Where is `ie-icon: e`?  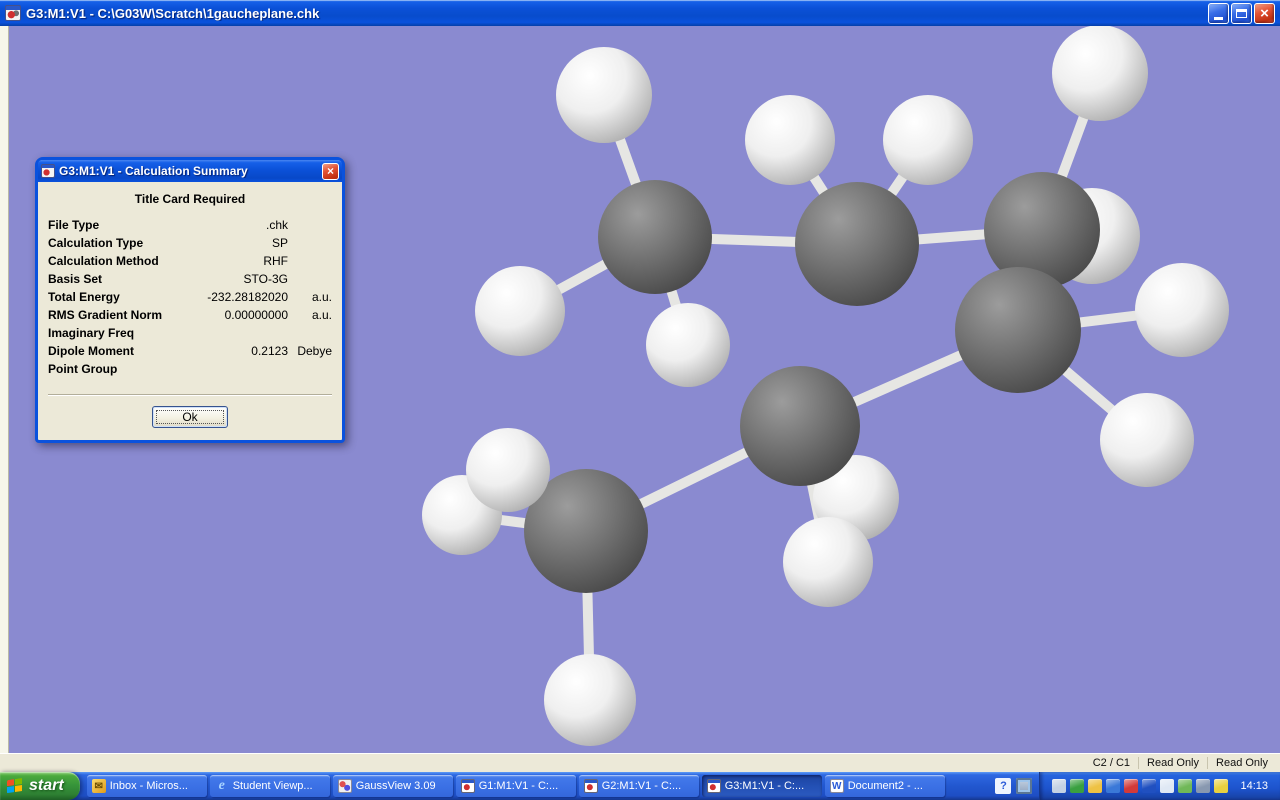
ie-icon: e is located at coordinates (221, 785).